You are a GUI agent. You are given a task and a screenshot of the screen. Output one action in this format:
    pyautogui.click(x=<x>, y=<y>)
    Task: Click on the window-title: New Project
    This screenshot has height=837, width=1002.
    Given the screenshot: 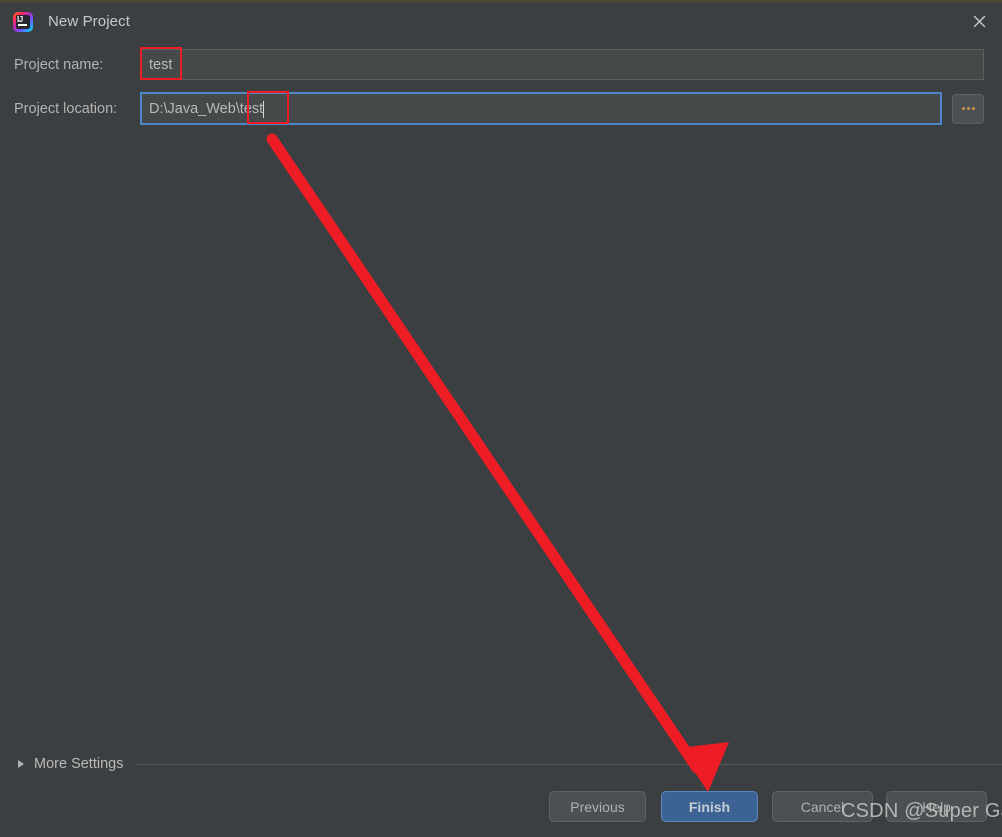 What is the action you would take?
    pyautogui.click(x=89, y=21)
    